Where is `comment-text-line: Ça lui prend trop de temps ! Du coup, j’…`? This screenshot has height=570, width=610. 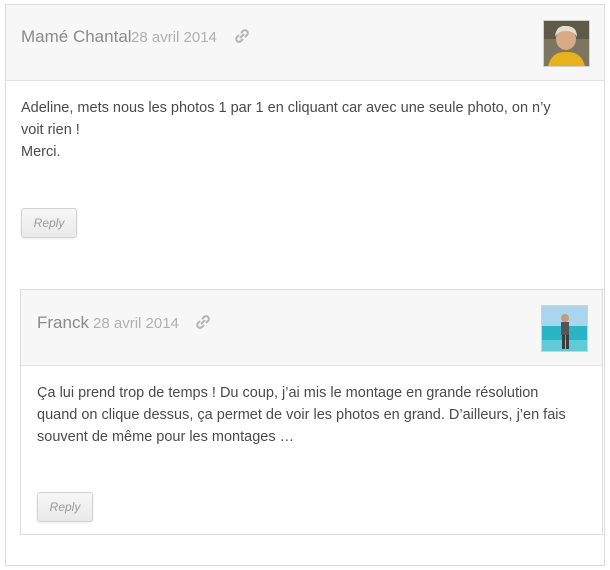
comment-text-line: Ça lui prend trop de temps ! Du coup, j’… is located at coordinates (288, 393).